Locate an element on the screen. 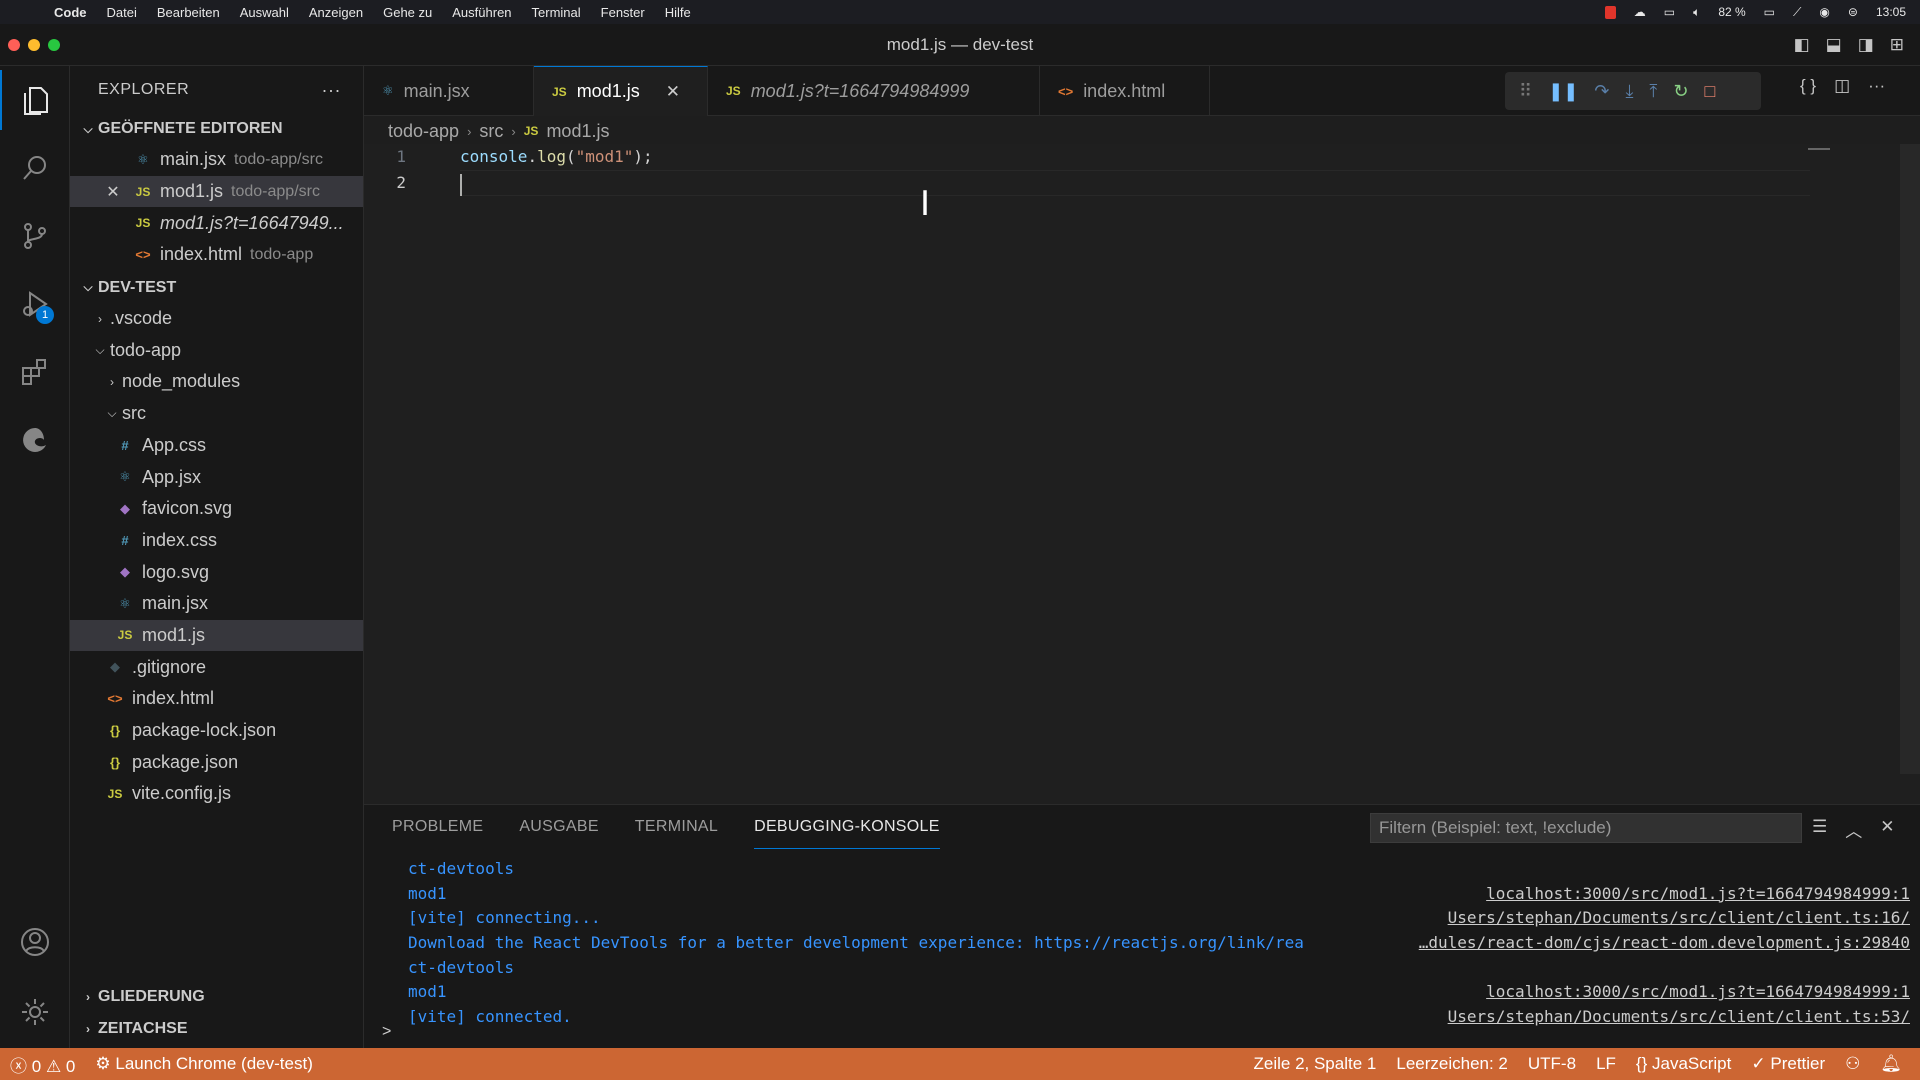 Image resolution: width=1920 pixels, height=1080 pixels. tree-item-app-css: # App.css is located at coordinates (216, 446).